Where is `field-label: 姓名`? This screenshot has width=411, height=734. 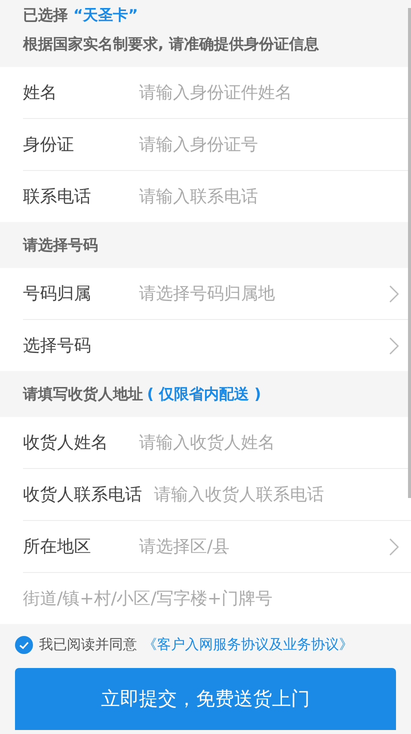 field-label: 姓名 is located at coordinates (40, 93).